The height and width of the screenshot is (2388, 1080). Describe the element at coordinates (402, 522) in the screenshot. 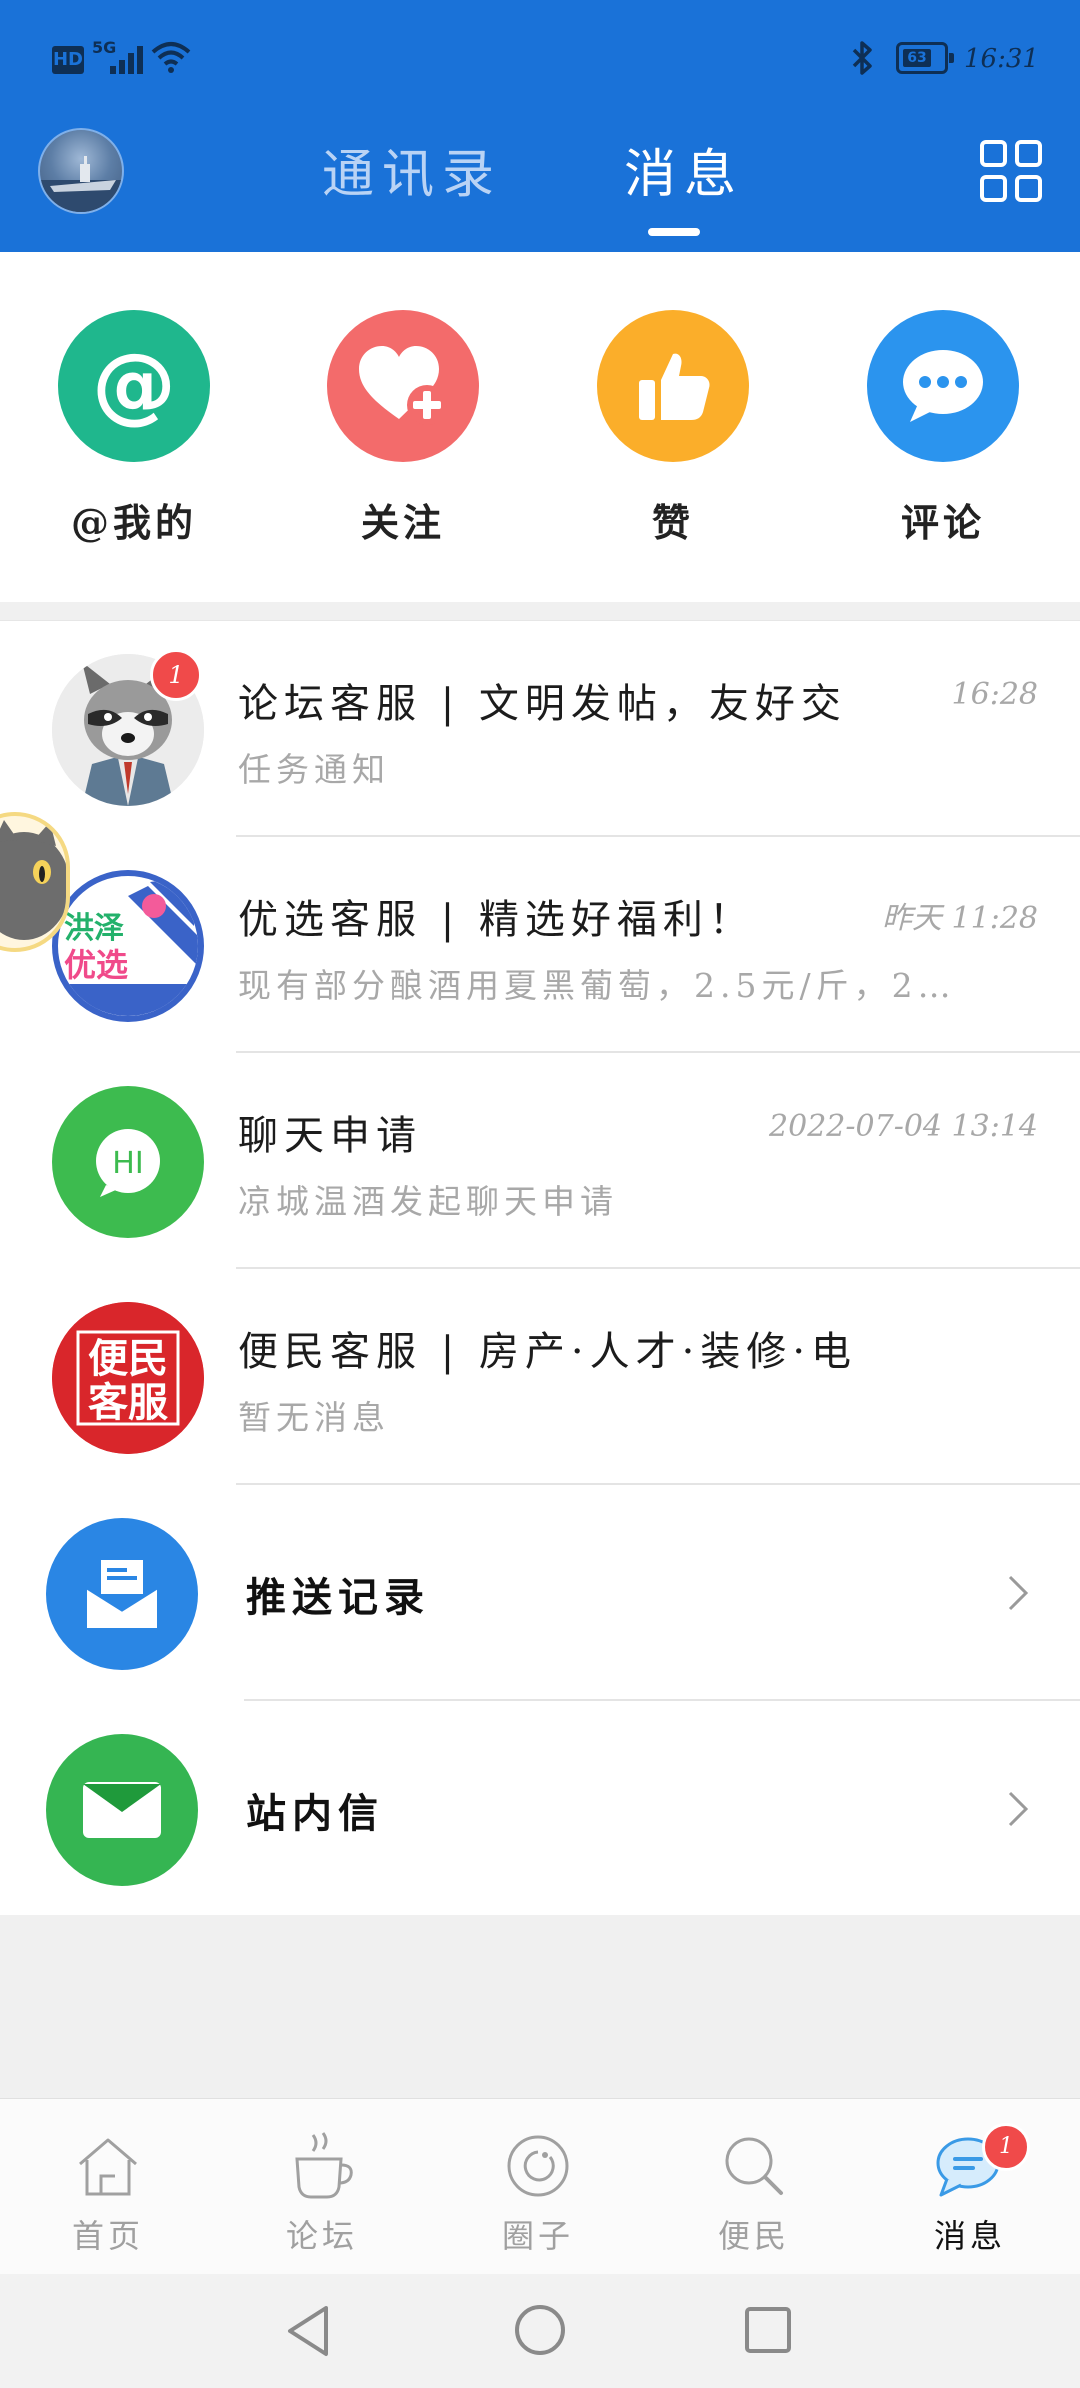

I see `quick-action-label: 关注` at that location.